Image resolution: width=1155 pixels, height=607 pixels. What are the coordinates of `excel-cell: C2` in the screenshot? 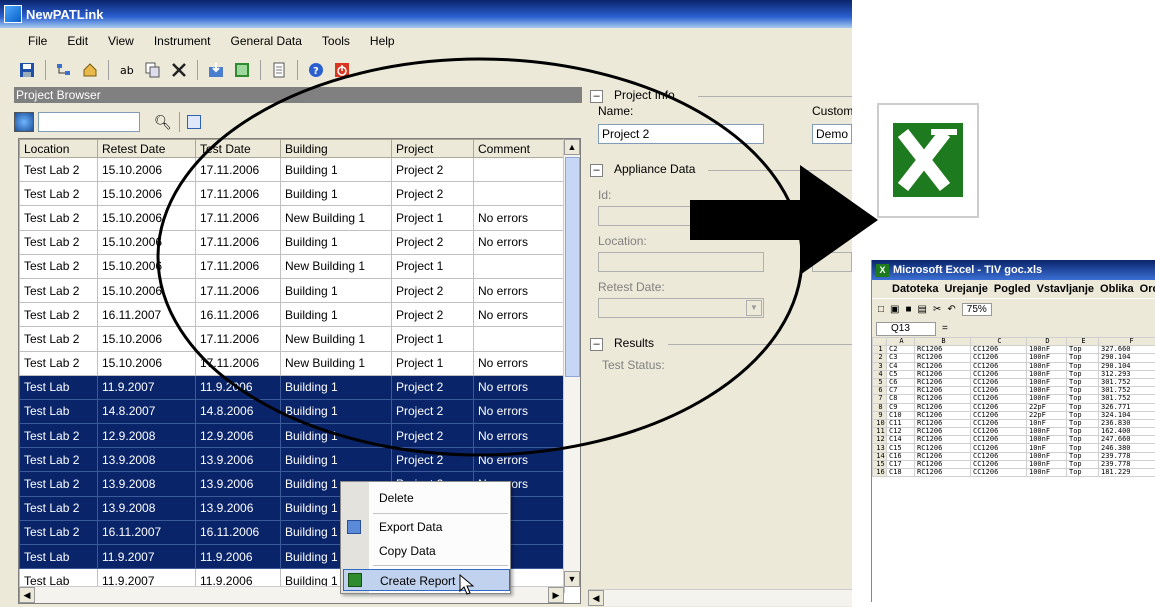 It's located at (900, 350).